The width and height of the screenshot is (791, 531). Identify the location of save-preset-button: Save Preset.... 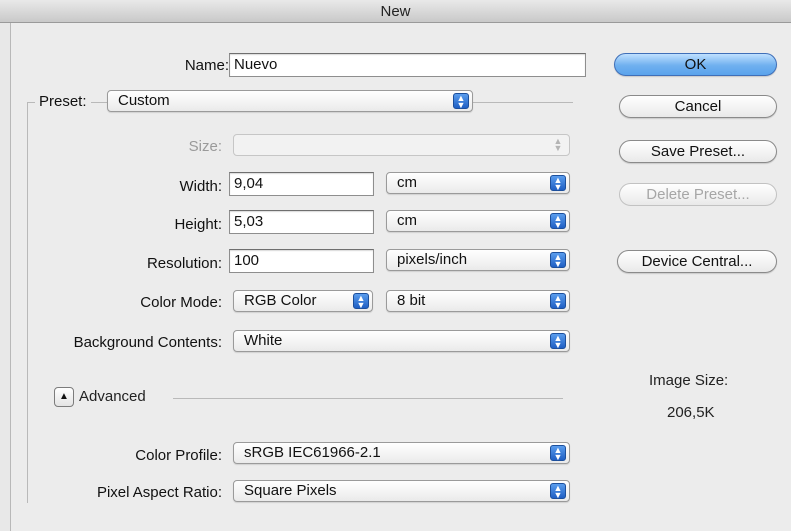
(698, 151).